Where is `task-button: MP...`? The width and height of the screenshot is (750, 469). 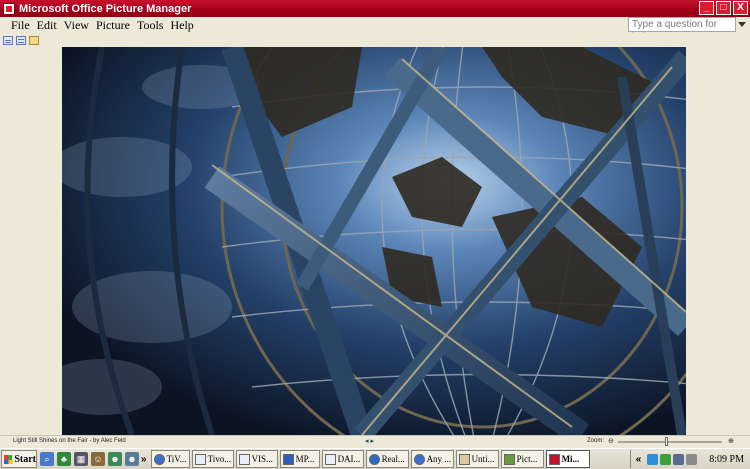
task-button: MP... is located at coordinates (299, 459).